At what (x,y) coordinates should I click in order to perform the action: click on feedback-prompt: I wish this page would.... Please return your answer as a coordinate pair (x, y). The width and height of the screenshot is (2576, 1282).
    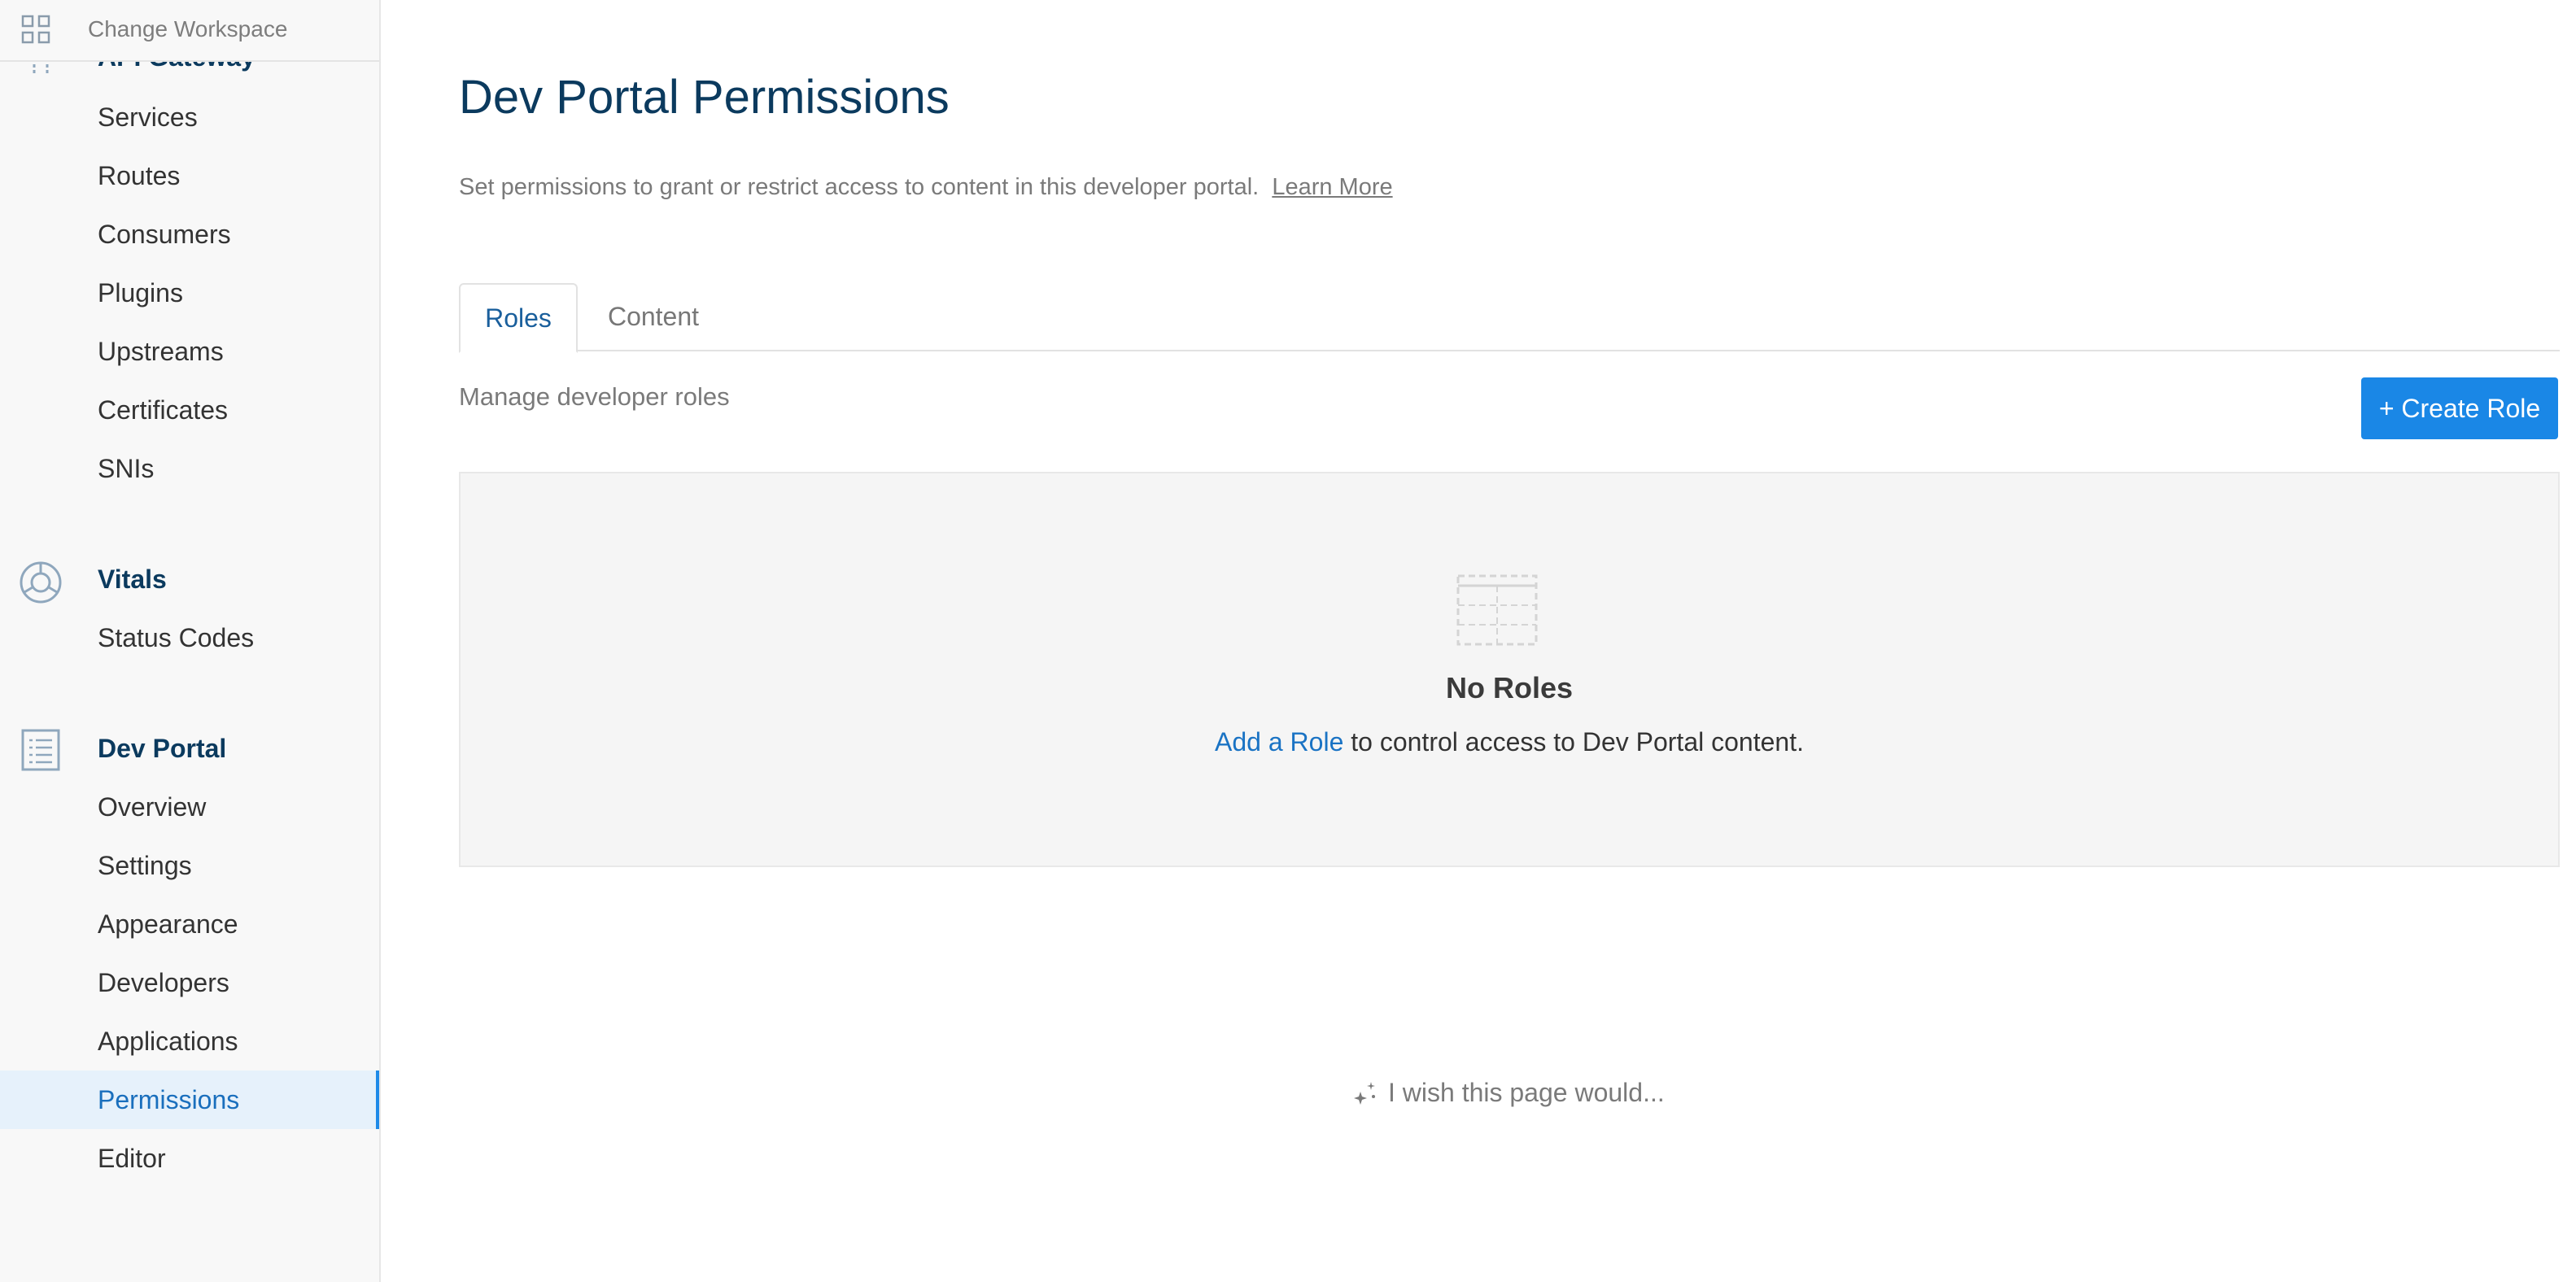
    Looking at the image, I should click on (1508, 1092).